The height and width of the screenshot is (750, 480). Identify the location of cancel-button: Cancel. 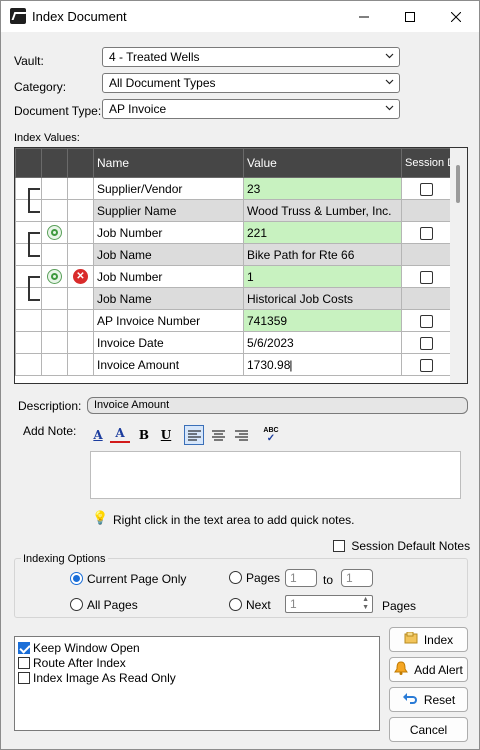
(428, 729).